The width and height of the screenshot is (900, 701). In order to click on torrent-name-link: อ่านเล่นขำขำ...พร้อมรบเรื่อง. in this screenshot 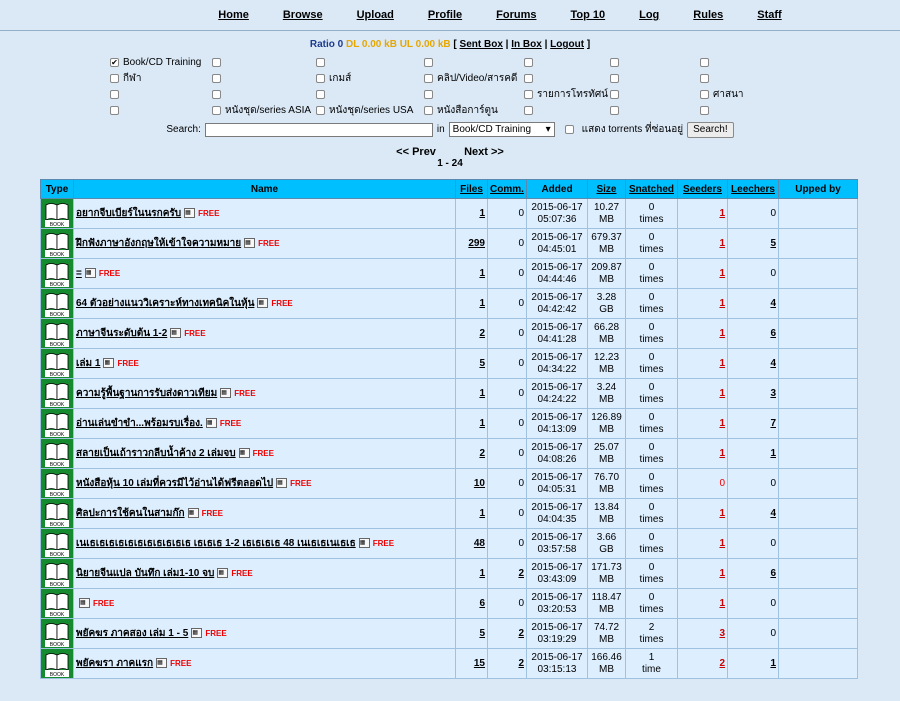, I will do `click(139, 423)`.